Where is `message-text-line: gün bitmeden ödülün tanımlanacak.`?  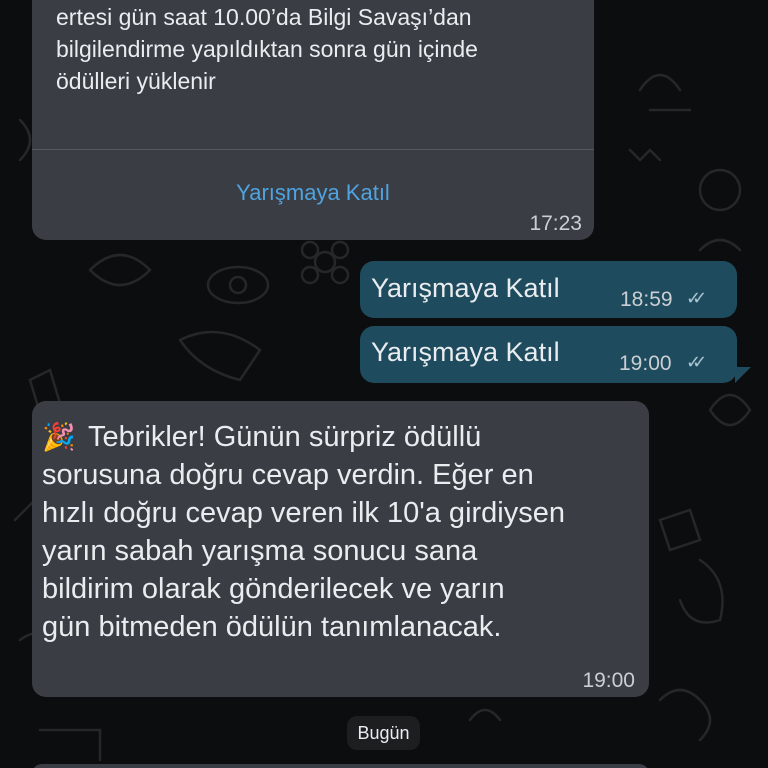 message-text-line: gün bitmeden ödülün tanımlanacak. is located at coordinates (272, 627).